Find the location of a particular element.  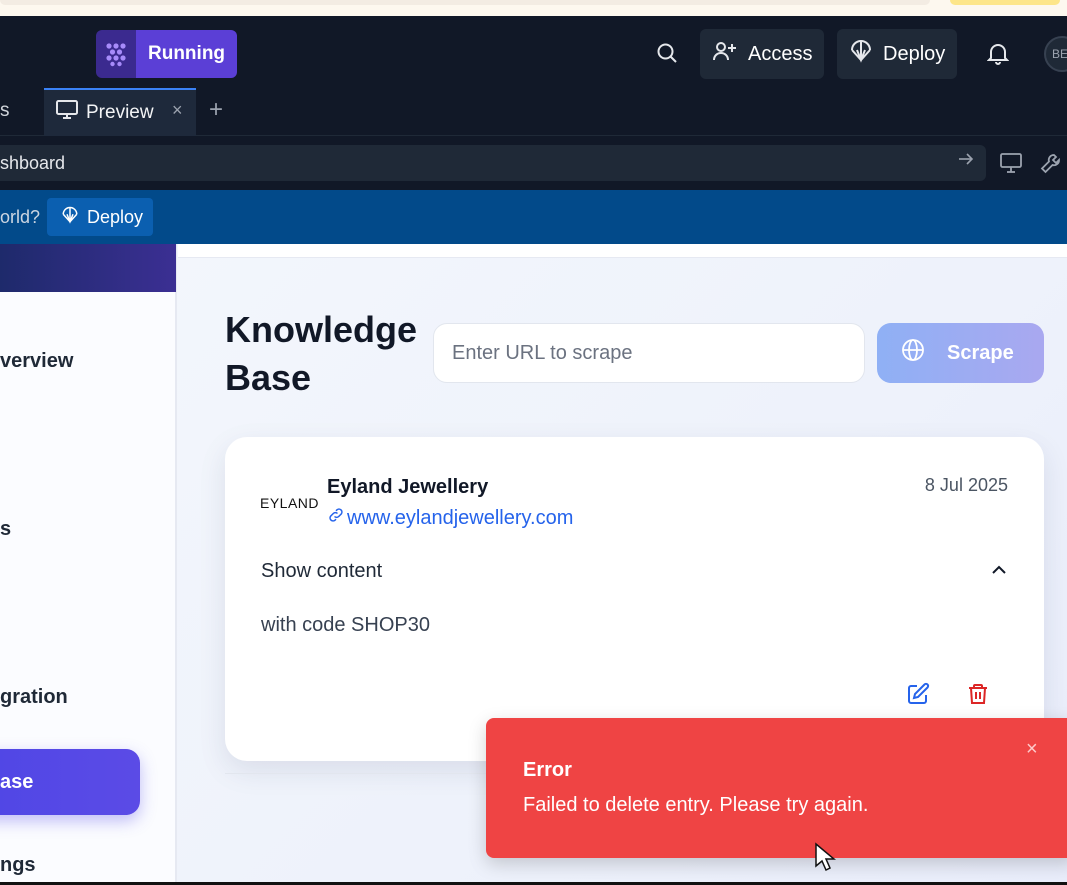

trash-icon is located at coordinates (978, 696).